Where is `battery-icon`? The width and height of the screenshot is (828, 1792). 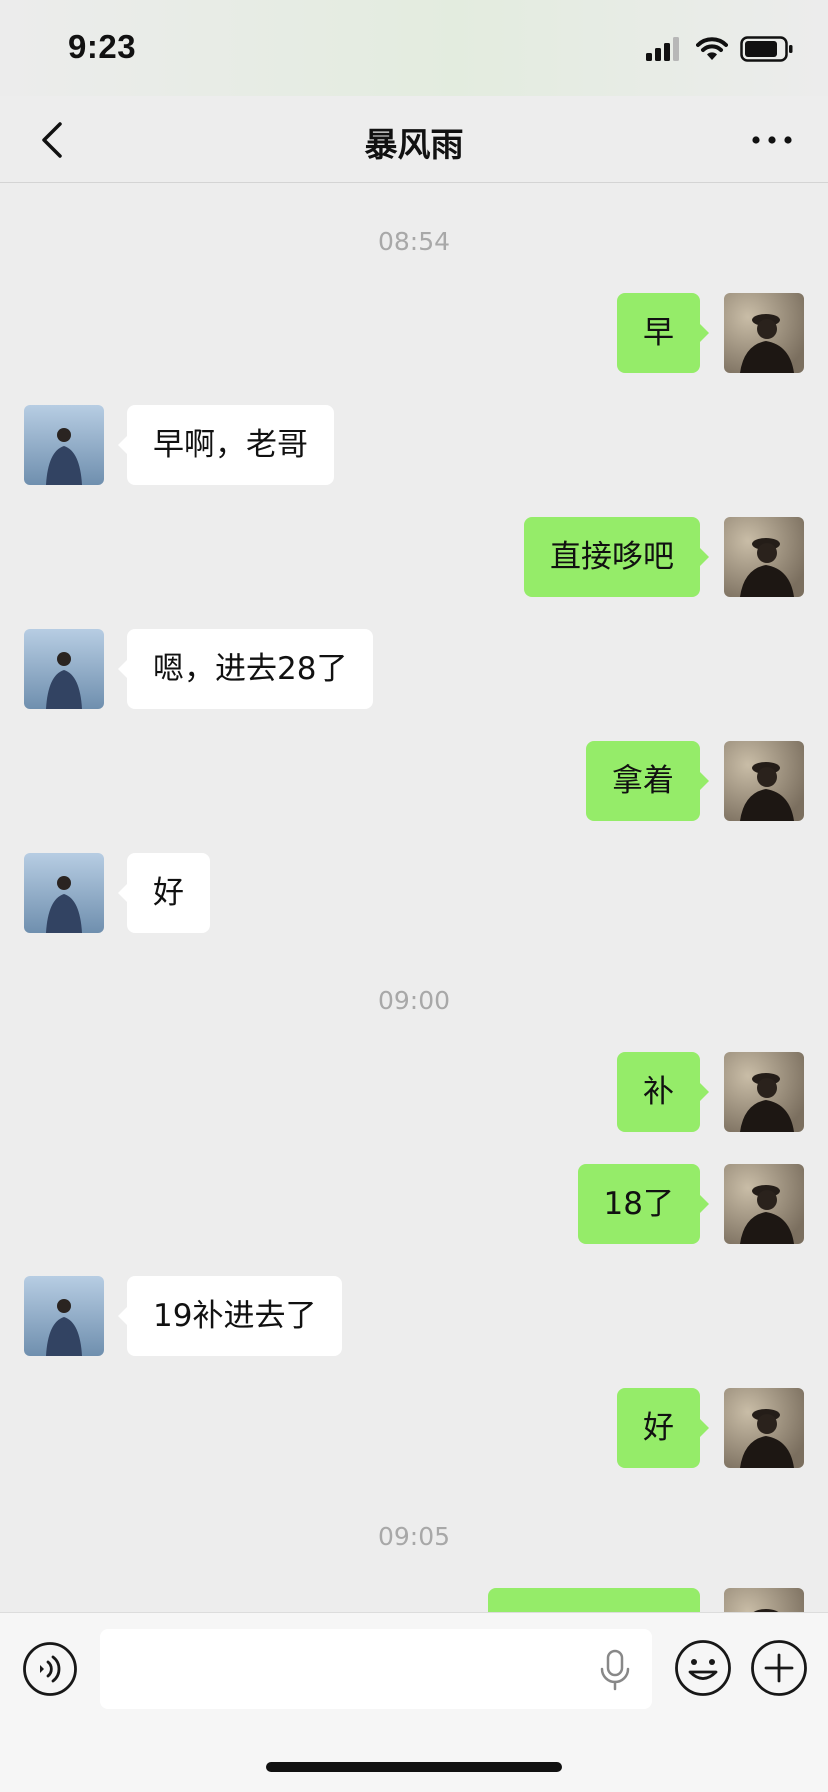 battery-icon is located at coordinates (766, 49).